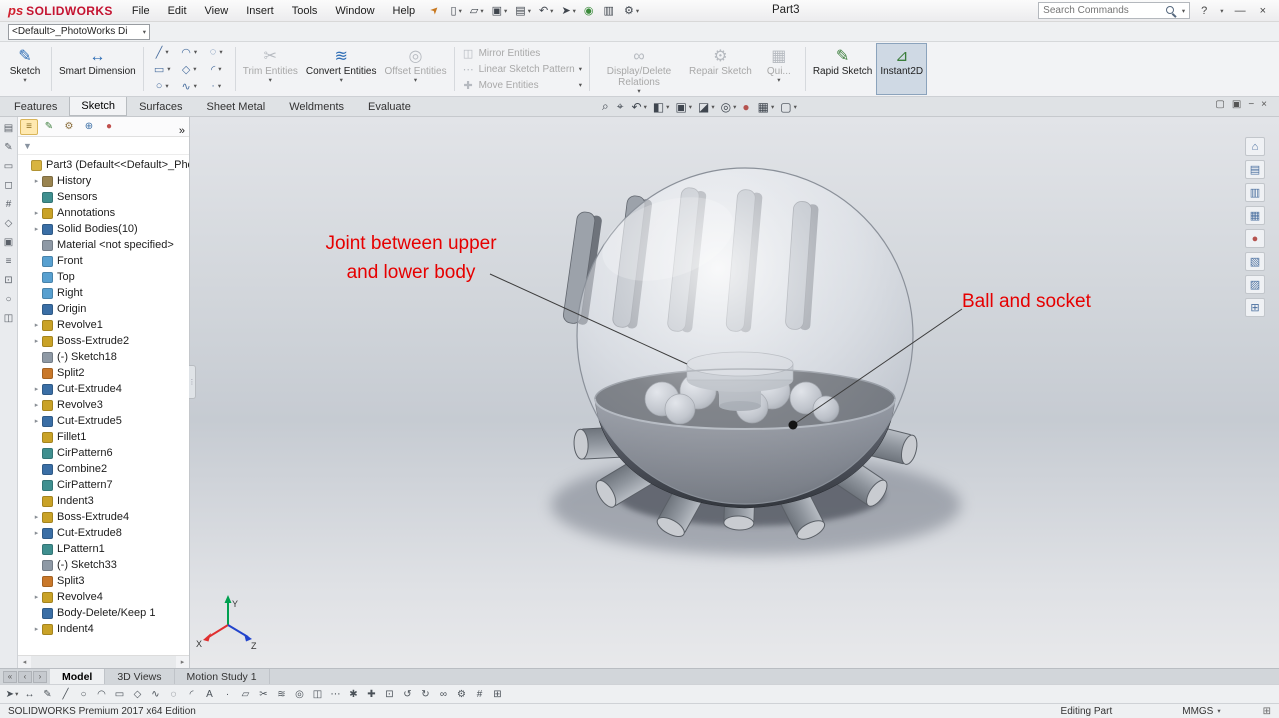 This screenshot has width=1279, height=718. I want to click on convert-entities-tool: ≋, so click(282, 694).